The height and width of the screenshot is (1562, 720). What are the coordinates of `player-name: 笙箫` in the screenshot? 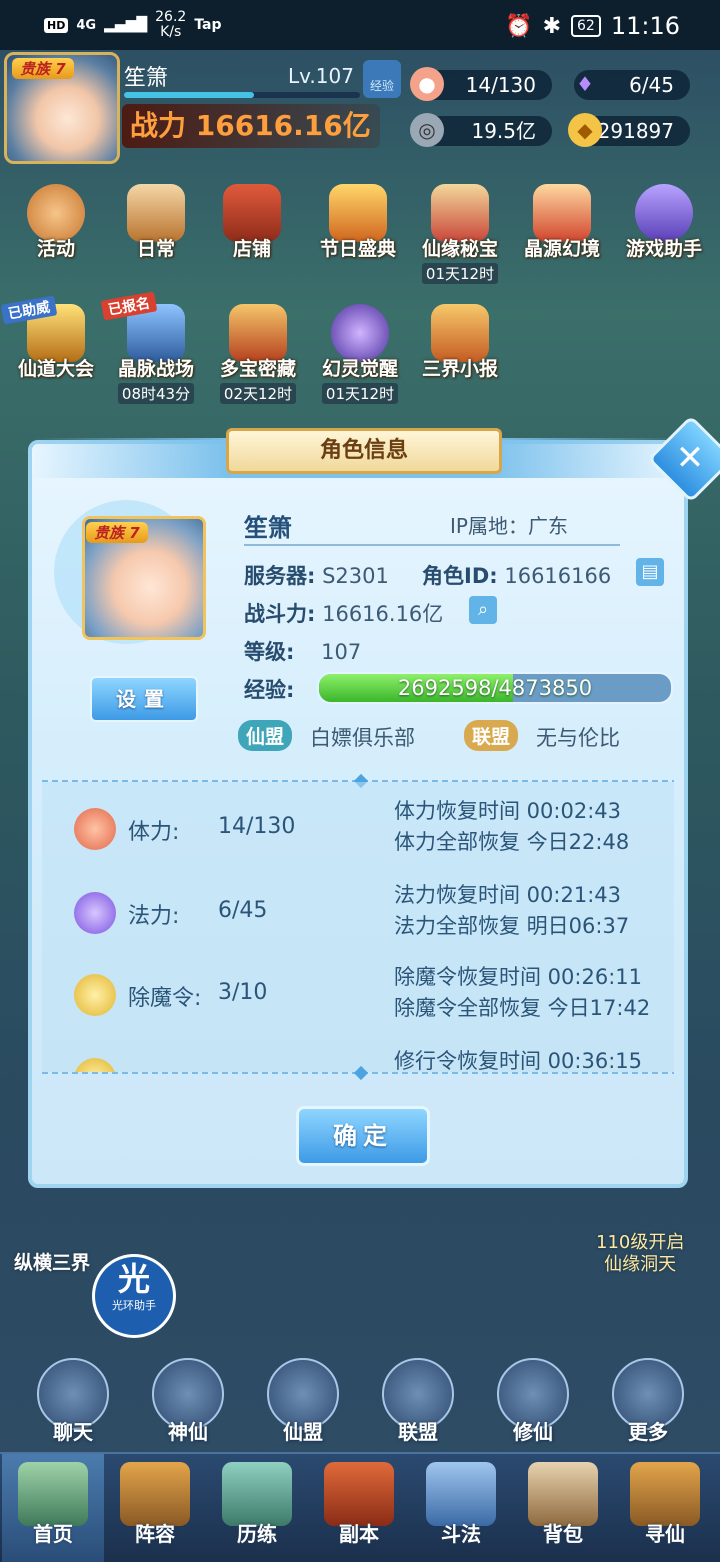 It's located at (146, 78).